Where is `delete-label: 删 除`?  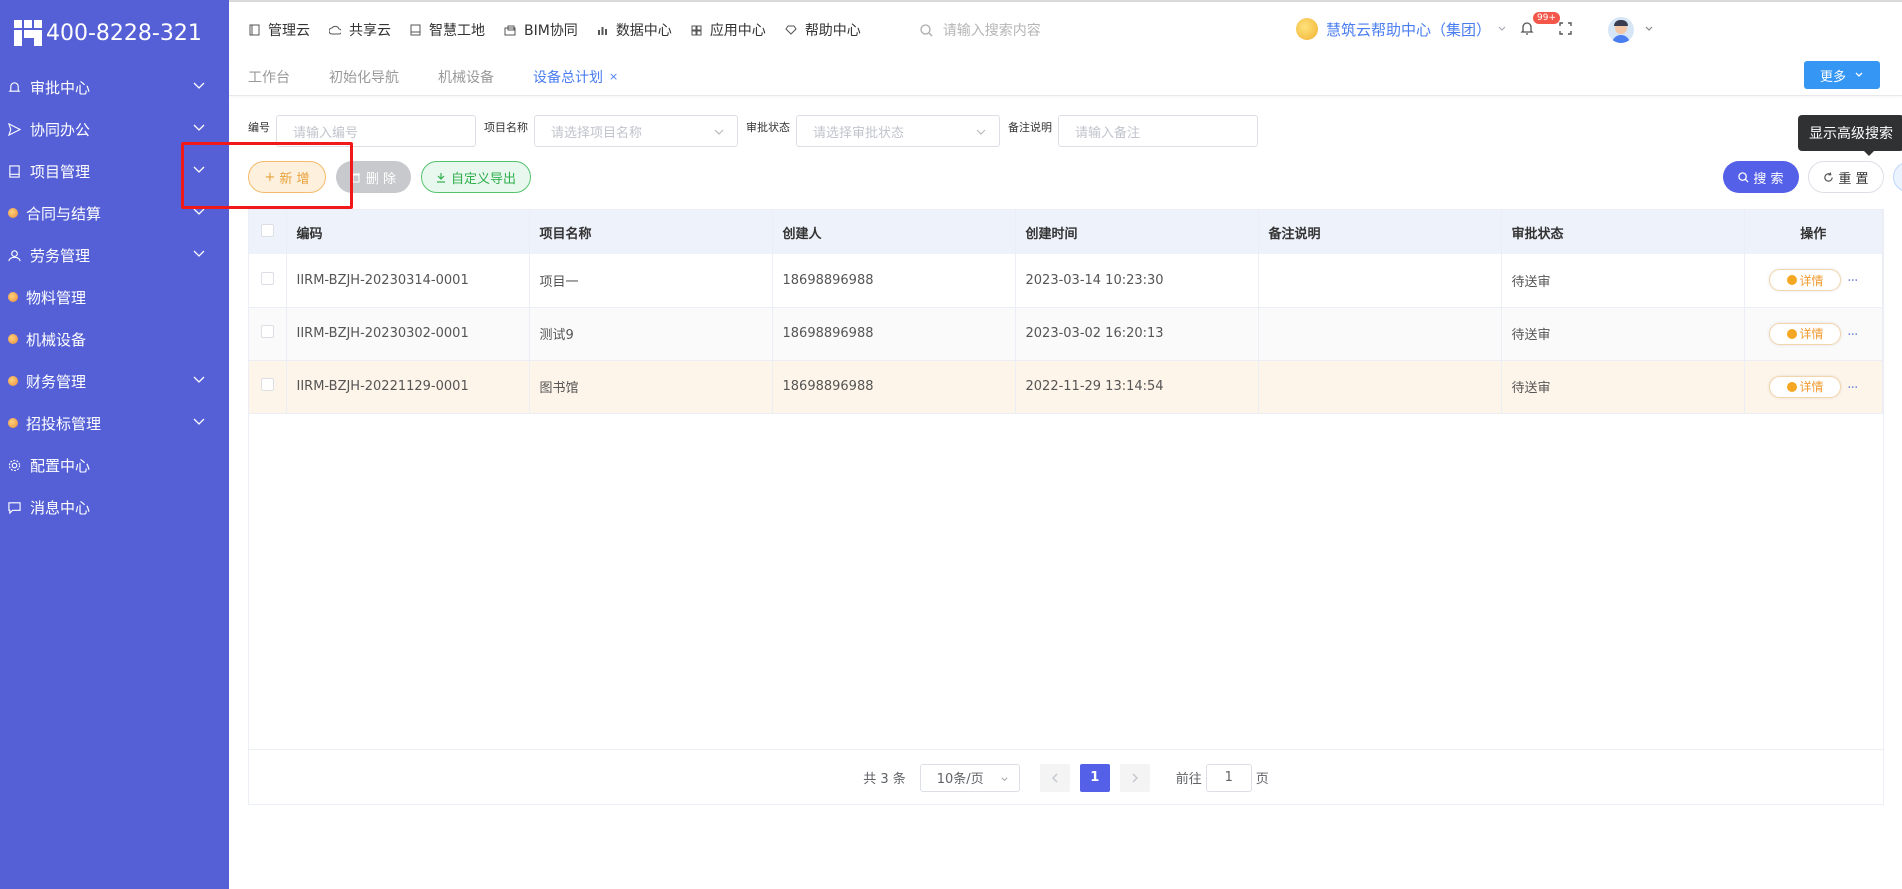
delete-label: 删 除 is located at coordinates (381, 179).